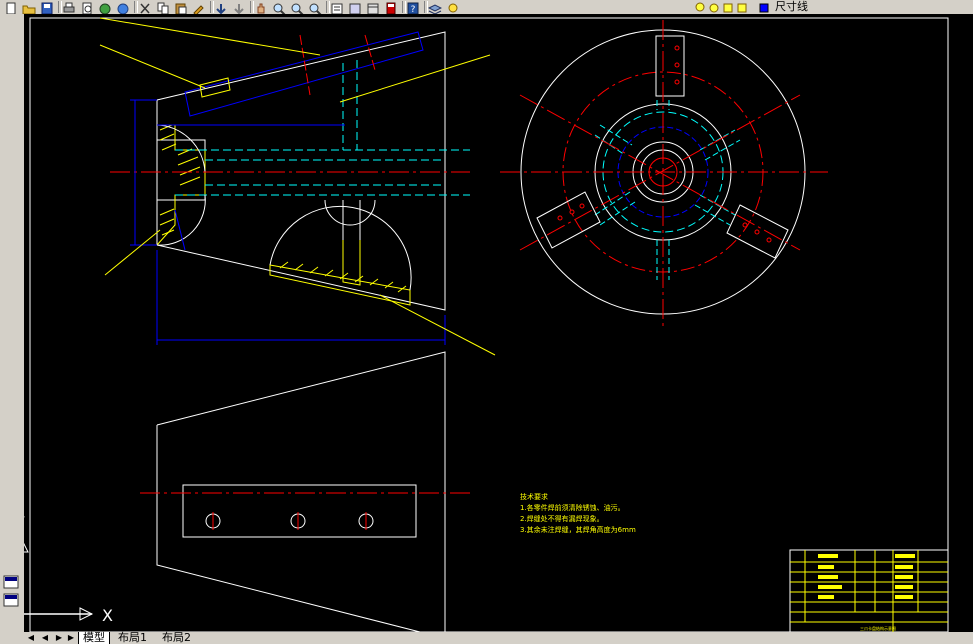 Image resolution: width=973 pixels, height=644 pixels. I want to click on prev-tab-button: ◀, so click(45, 638).